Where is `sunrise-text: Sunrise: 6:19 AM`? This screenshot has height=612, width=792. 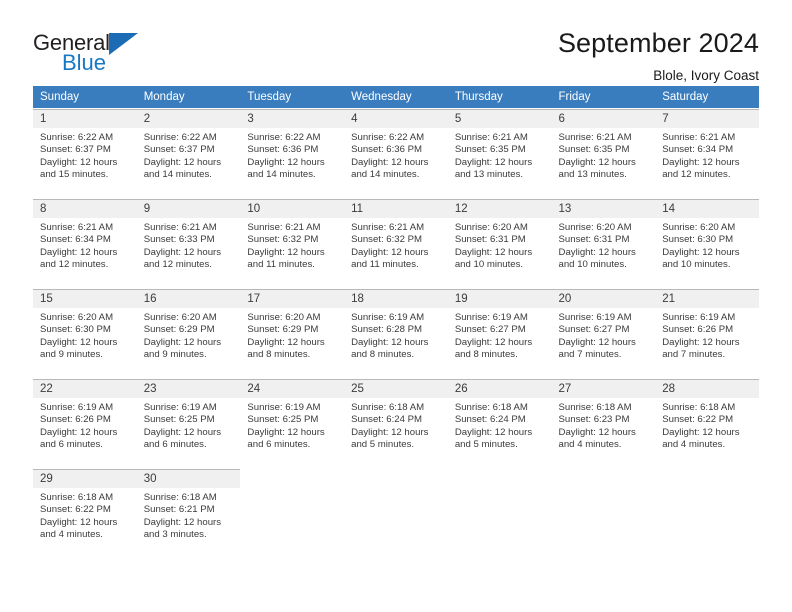
sunrise-text: Sunrise: 6:19 AM is located at coordinates (180, 407).